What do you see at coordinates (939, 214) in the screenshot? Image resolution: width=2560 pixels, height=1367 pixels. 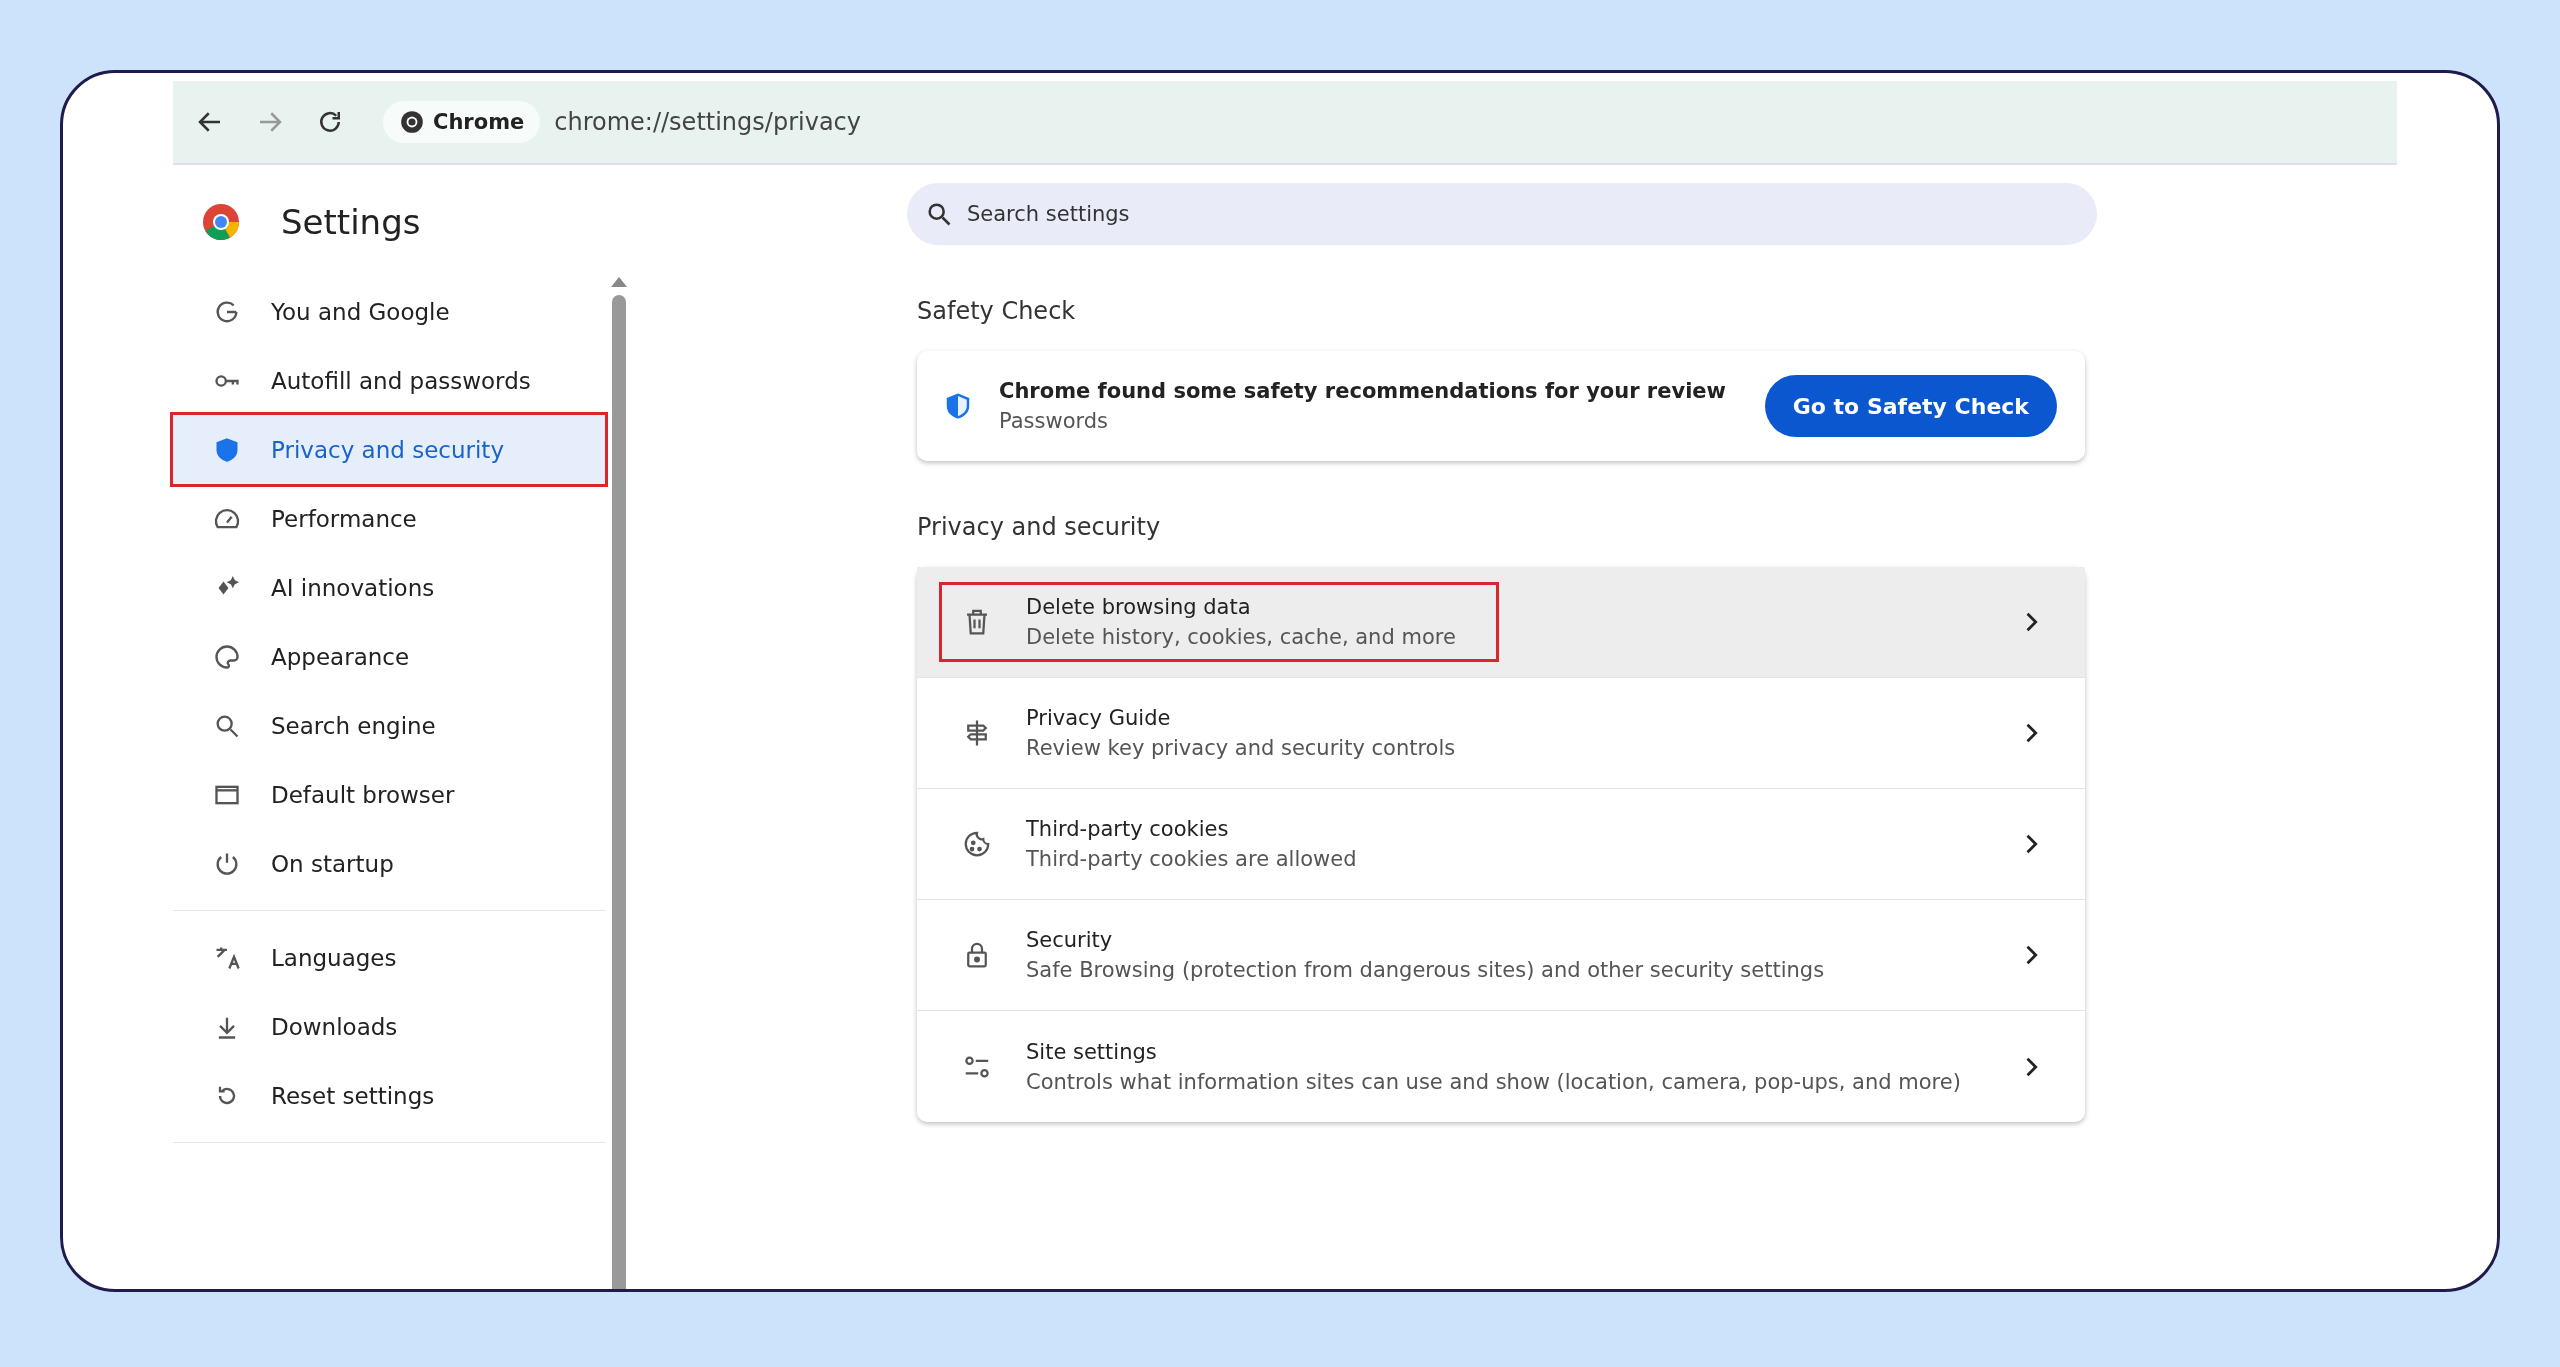 I see `search-icon` at bounding box center [939, 214].